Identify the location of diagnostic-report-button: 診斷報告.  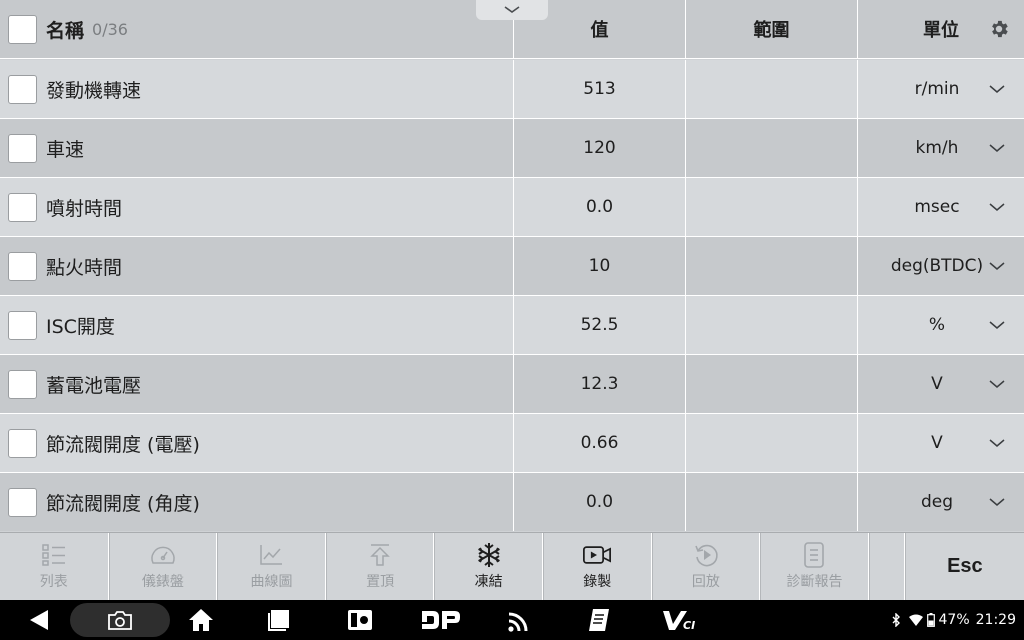
(814, 566).